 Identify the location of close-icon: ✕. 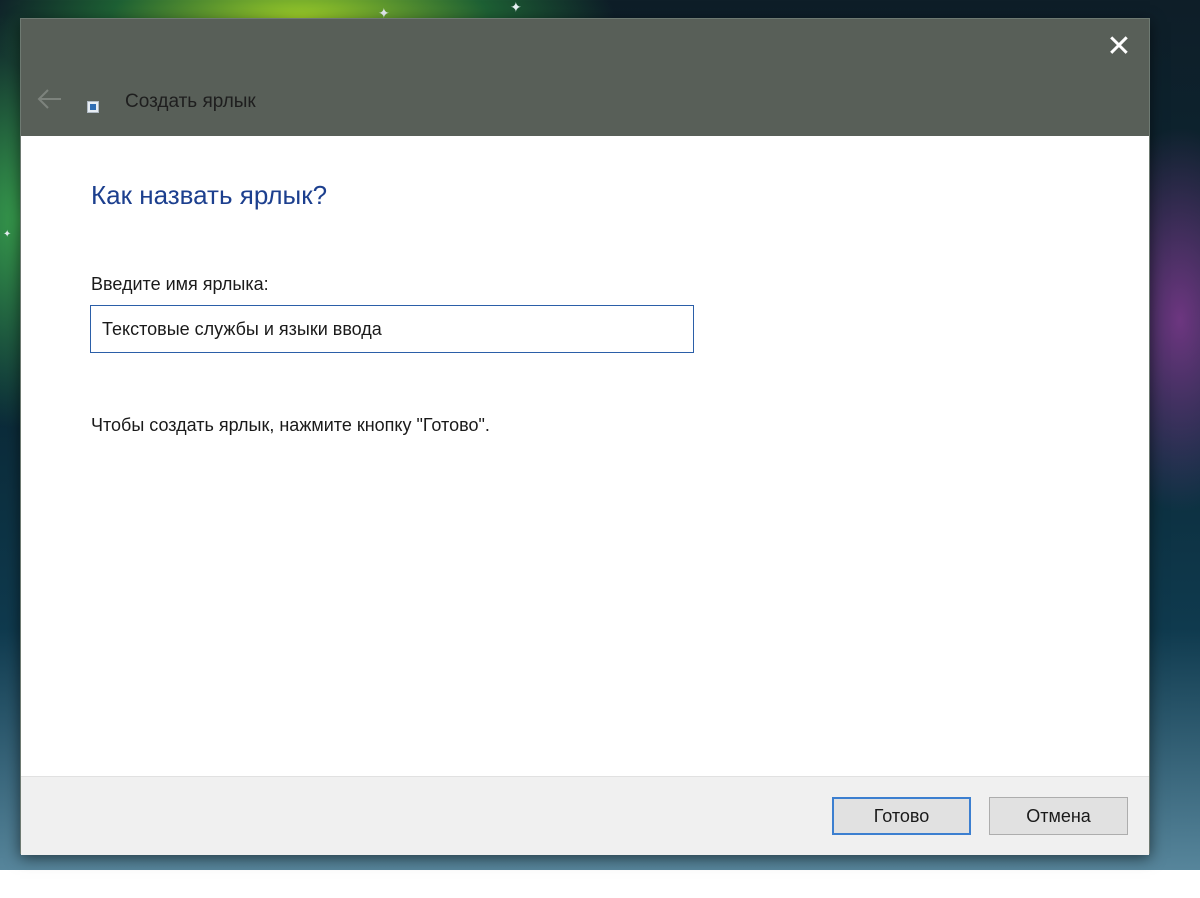
(1119, 46).